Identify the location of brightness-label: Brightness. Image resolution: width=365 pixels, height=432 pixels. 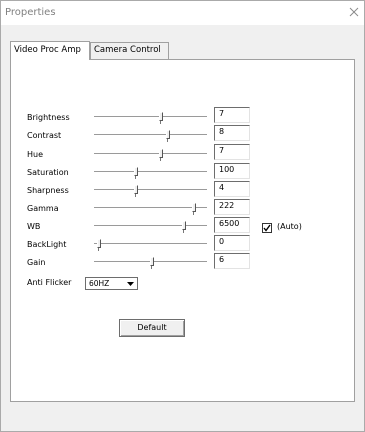
(48, 117).